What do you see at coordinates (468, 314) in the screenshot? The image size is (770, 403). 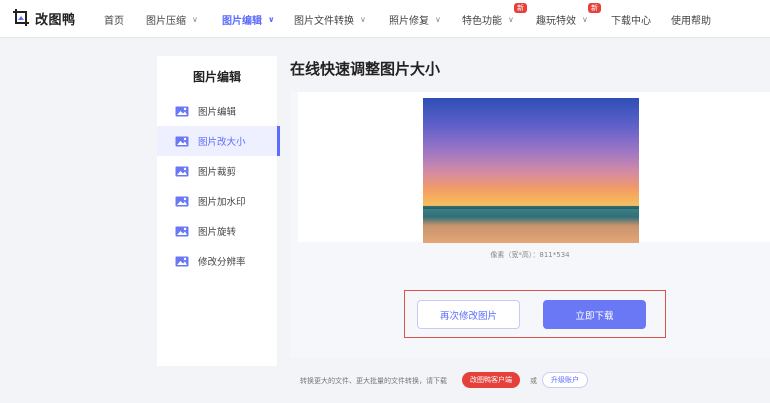 I see `modify-again-button: 再次修改图片` at bounding box center [468, 314].